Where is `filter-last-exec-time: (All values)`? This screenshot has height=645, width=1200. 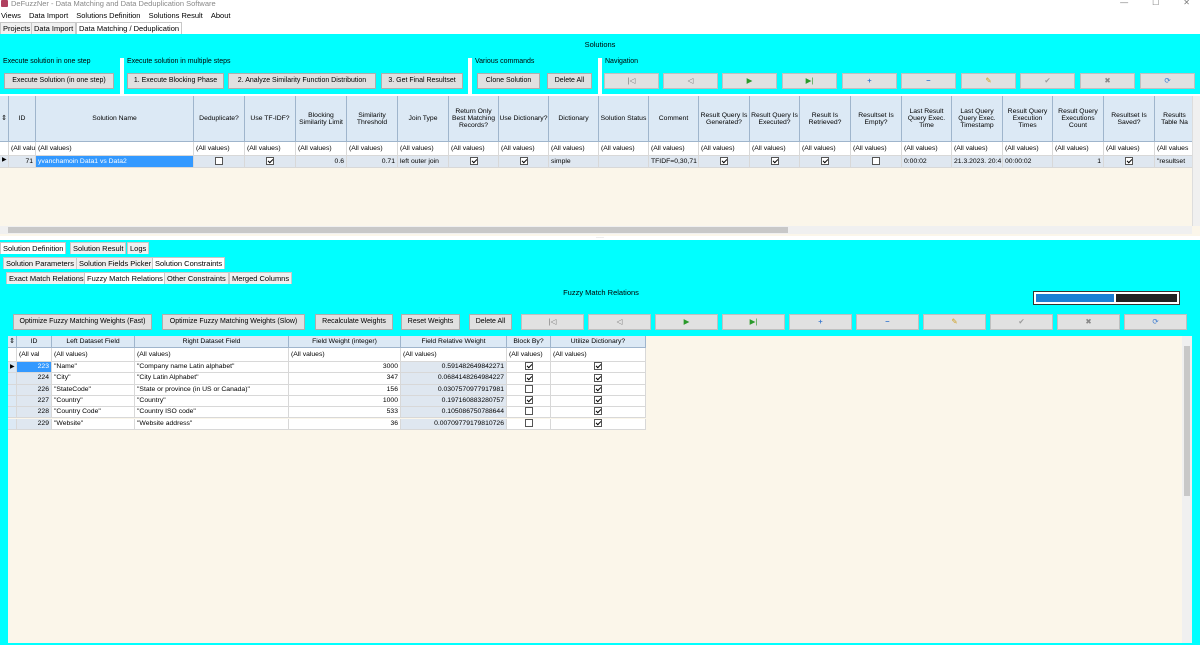 filter-last-exec-time: (All values) is located at coordinates (927, 149).